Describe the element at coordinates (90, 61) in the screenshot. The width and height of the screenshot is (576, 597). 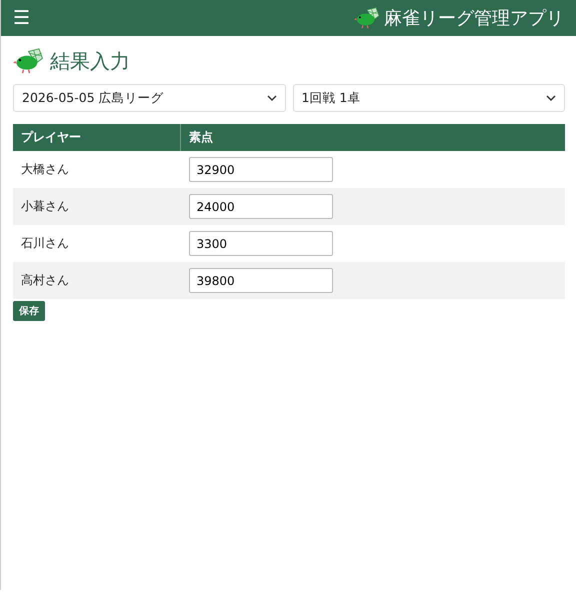
I see `page-title: 結果入力` at that location.